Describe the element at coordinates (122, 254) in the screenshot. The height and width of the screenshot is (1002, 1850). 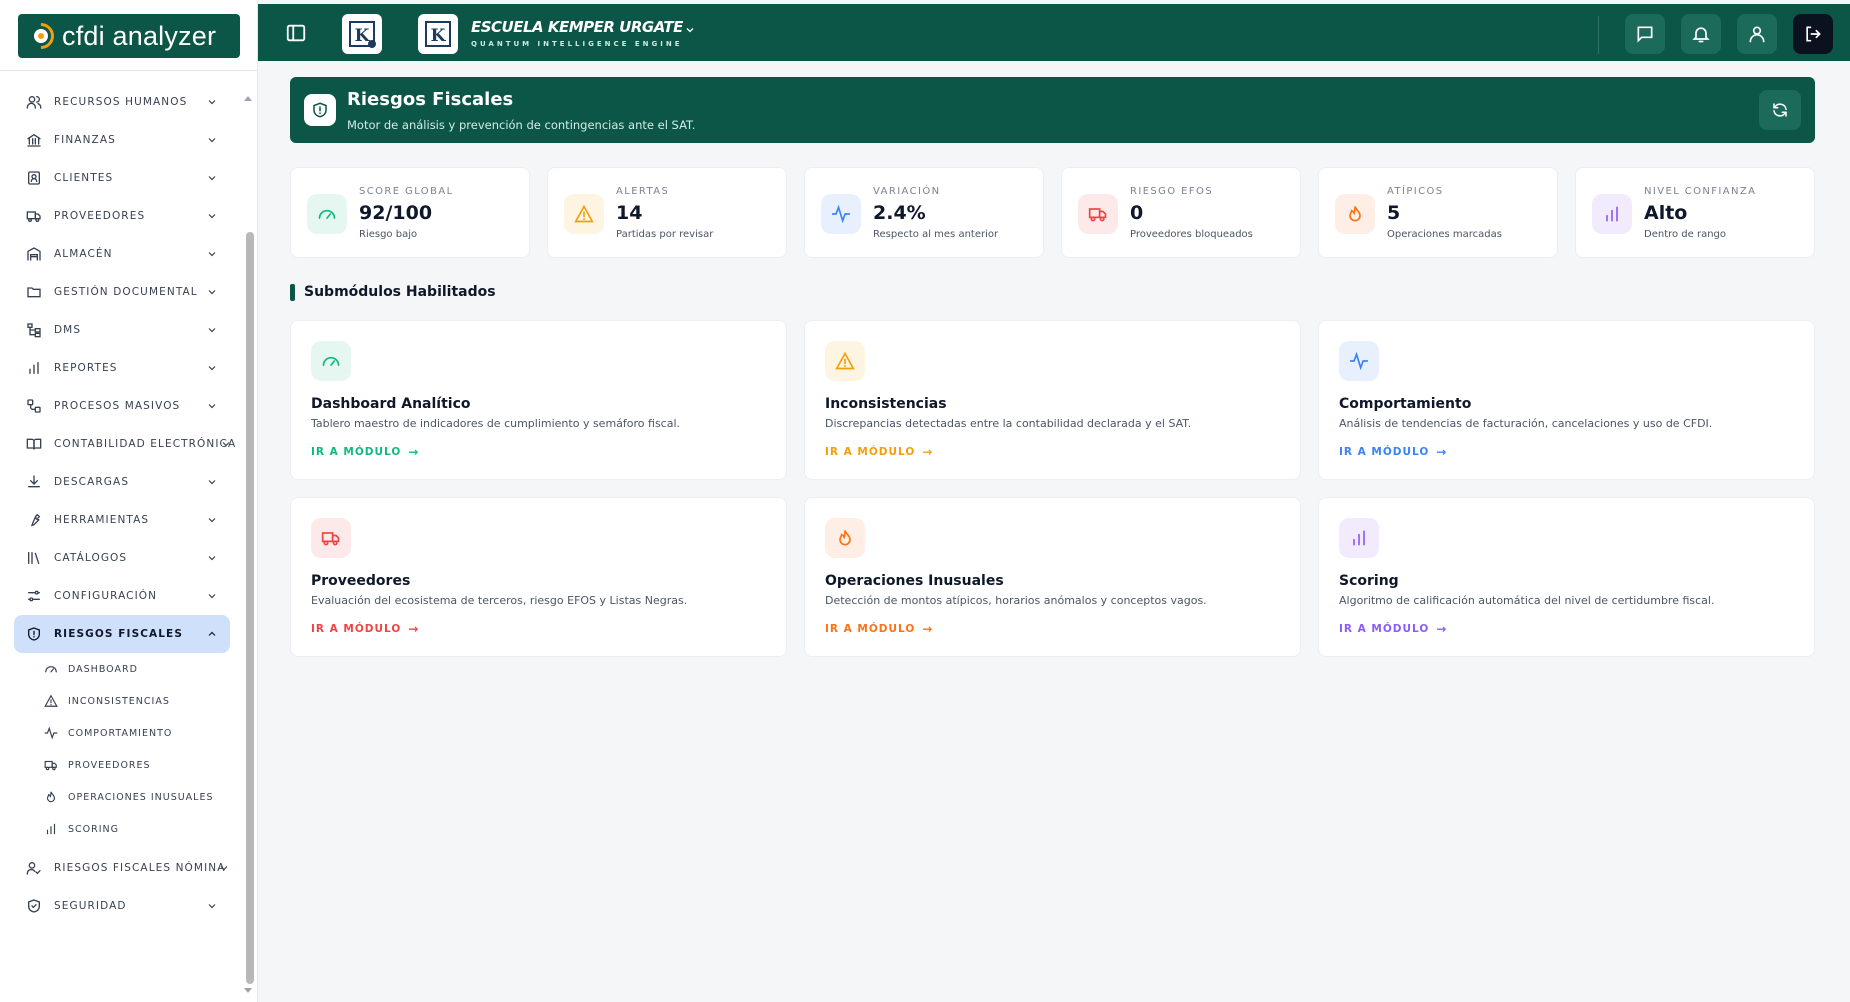
I see `sidebar-item-almacen: Almacén` at that location.